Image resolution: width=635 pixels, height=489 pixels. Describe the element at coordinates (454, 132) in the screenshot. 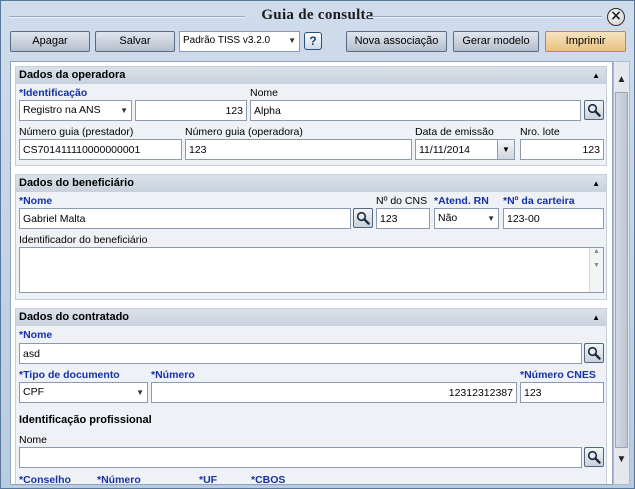

I see `data-emissao-label: Data de emissão` at that location.